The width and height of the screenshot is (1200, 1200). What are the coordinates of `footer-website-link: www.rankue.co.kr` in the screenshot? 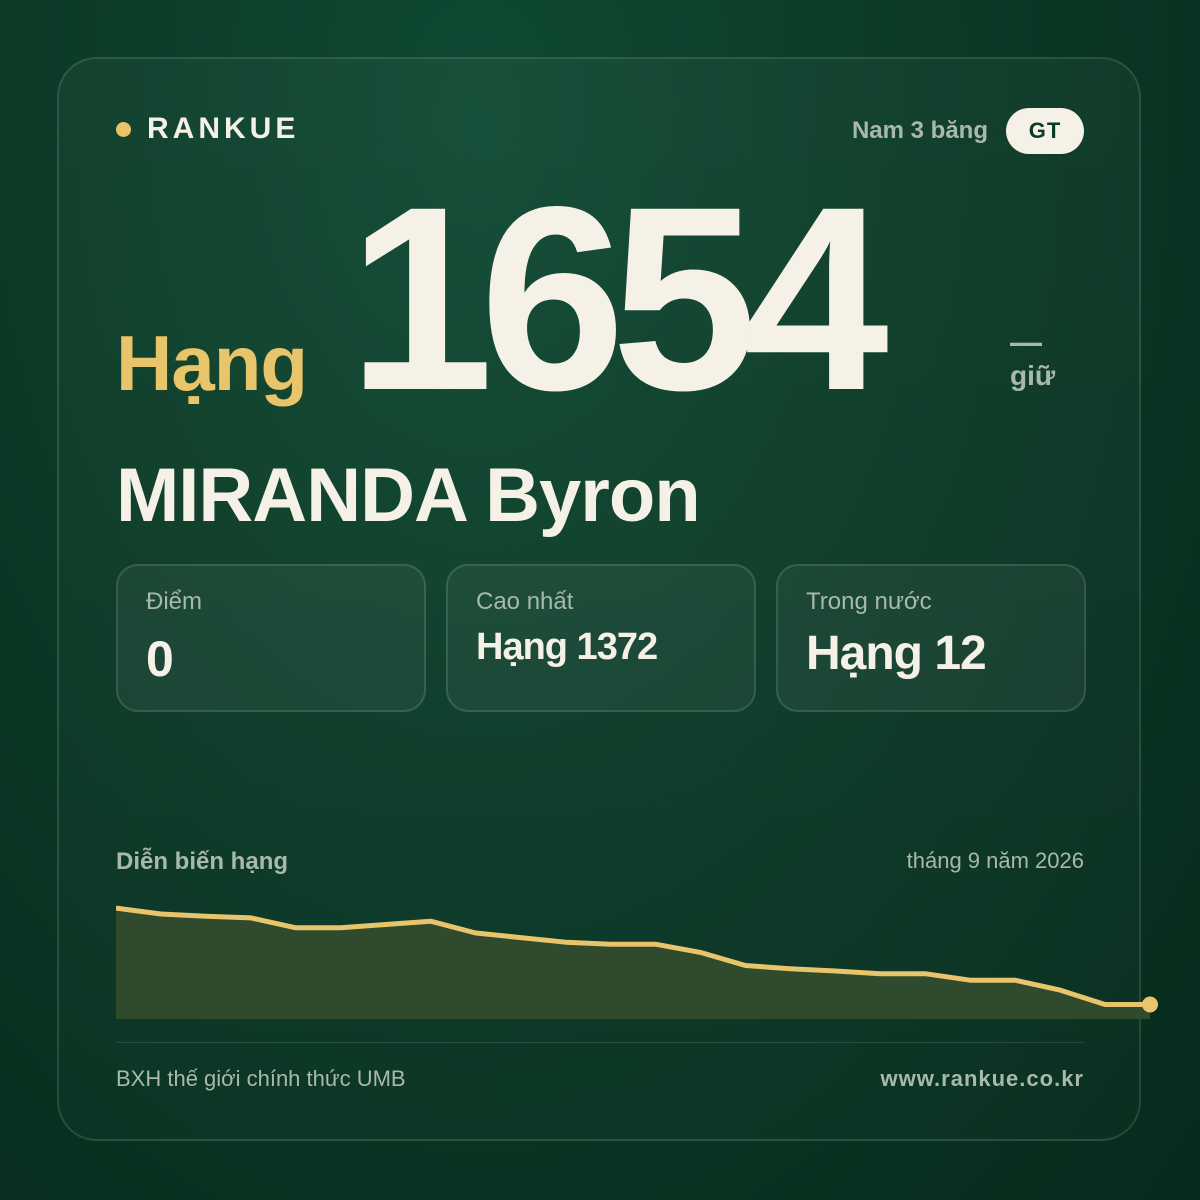 It's located at (982, 1079).